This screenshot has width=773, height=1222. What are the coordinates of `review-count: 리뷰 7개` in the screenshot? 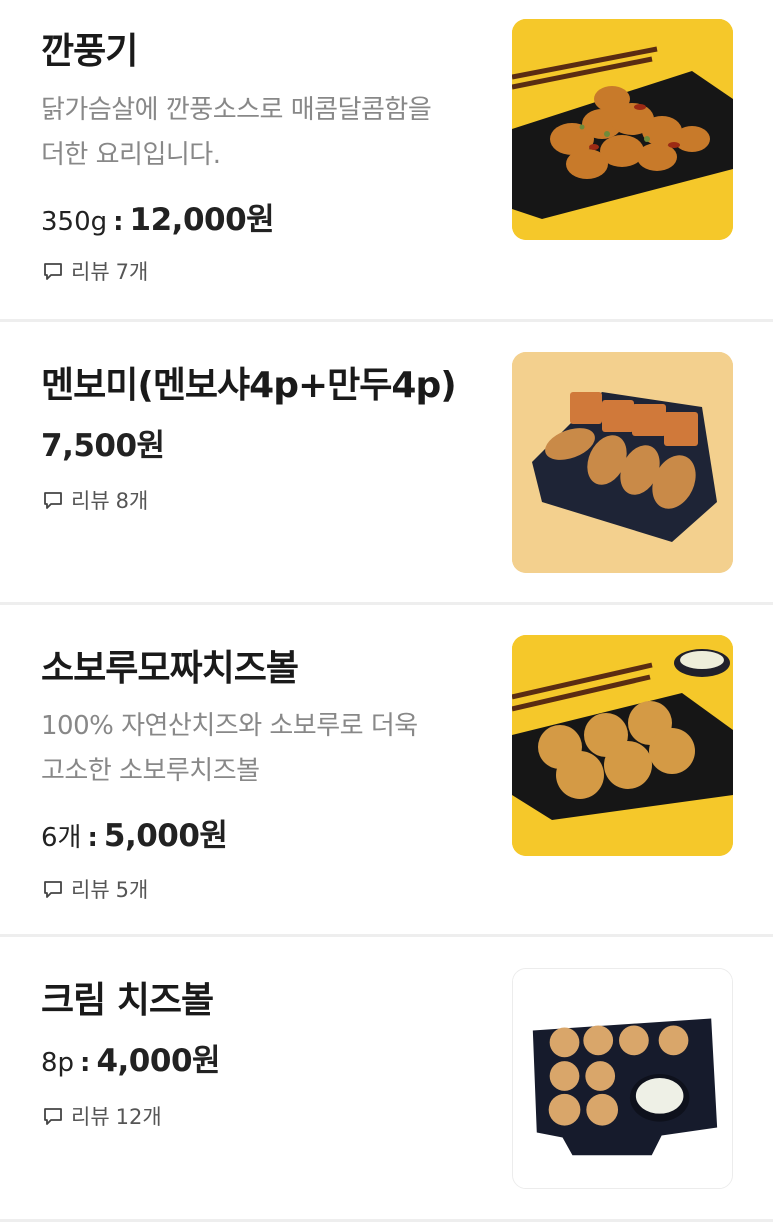 It's located at (95, 271).